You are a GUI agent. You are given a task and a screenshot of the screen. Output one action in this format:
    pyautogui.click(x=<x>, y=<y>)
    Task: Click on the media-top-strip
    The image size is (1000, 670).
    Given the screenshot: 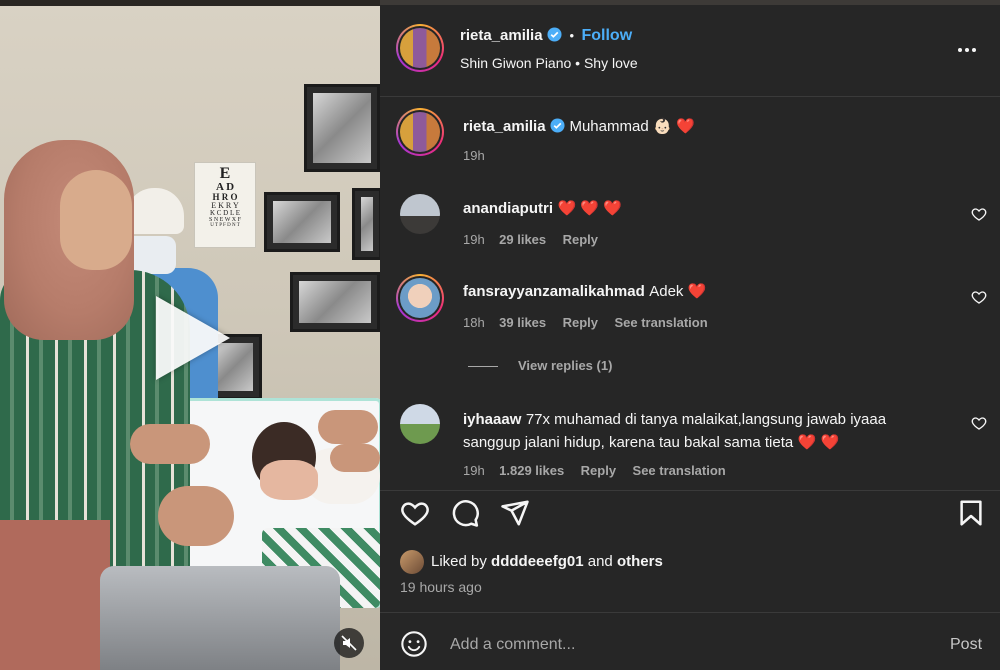 What is the action you would take?
    pyautogui.click(x=190, y=3)
    